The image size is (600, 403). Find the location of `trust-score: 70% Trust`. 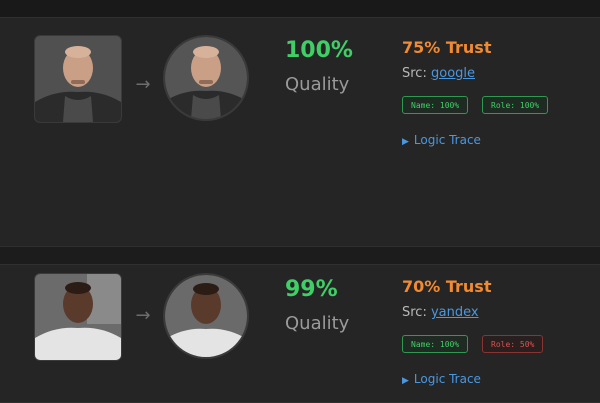

trust-score: 70% Trust is located at coordinates (447, 286).